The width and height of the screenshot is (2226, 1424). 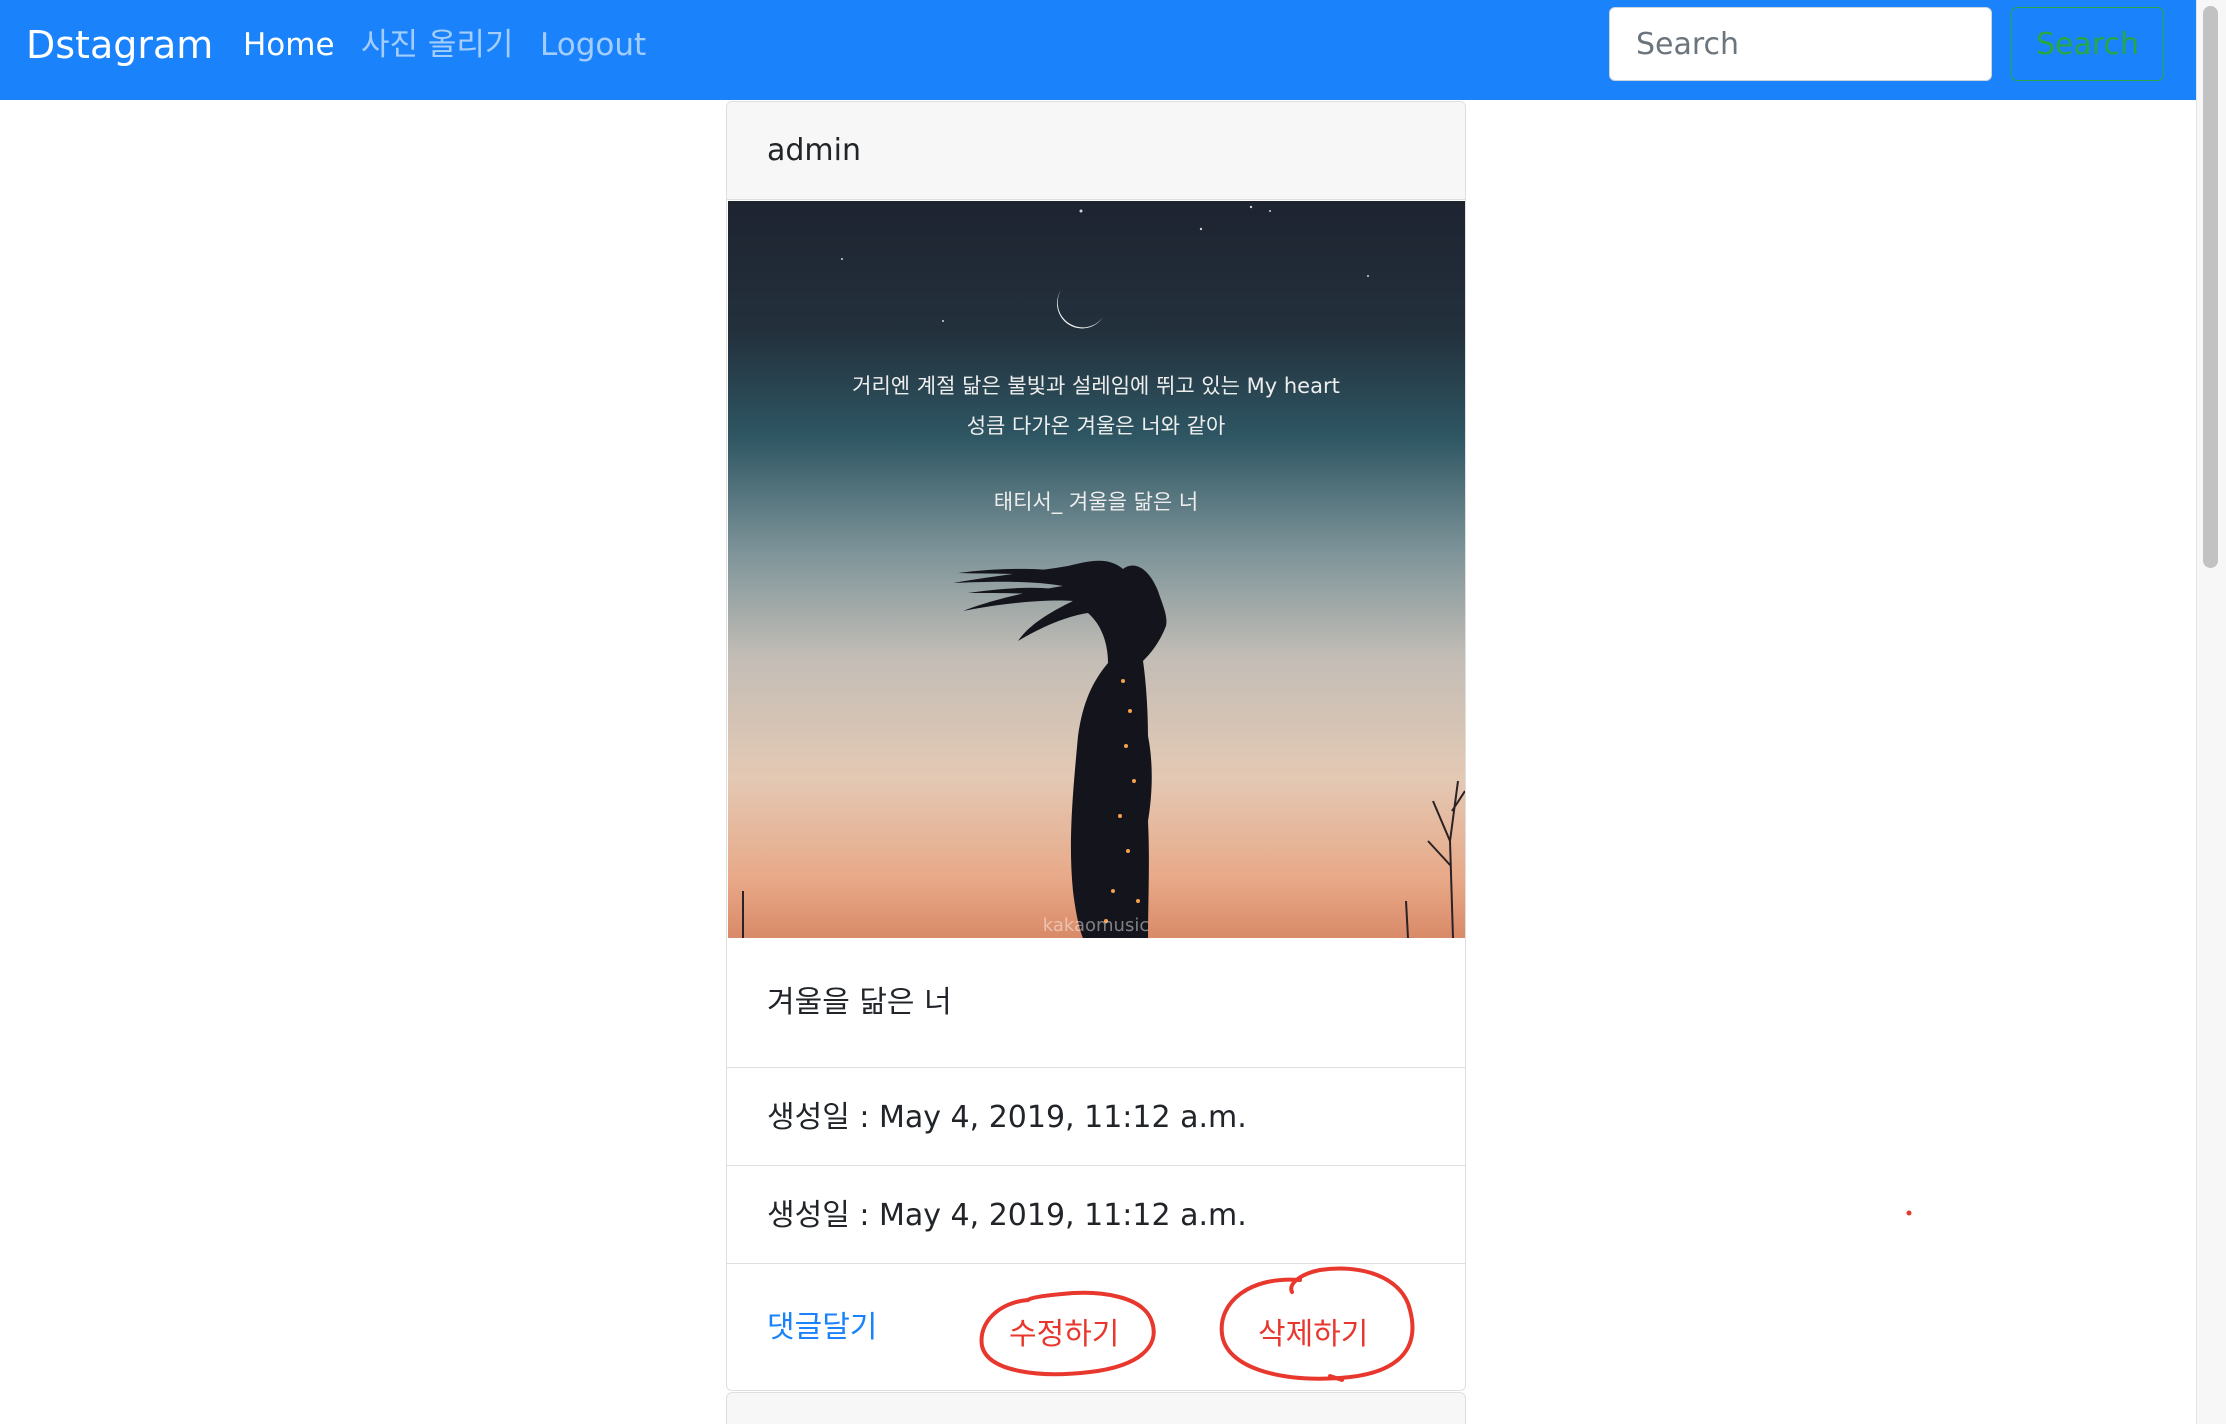 What do you see at coordinates (1096, 426) in the screenshot?
I see `image-lyric-line-2: 성큼 다가온 겨울은 너와 같아` at bounding box center [1096, 426].